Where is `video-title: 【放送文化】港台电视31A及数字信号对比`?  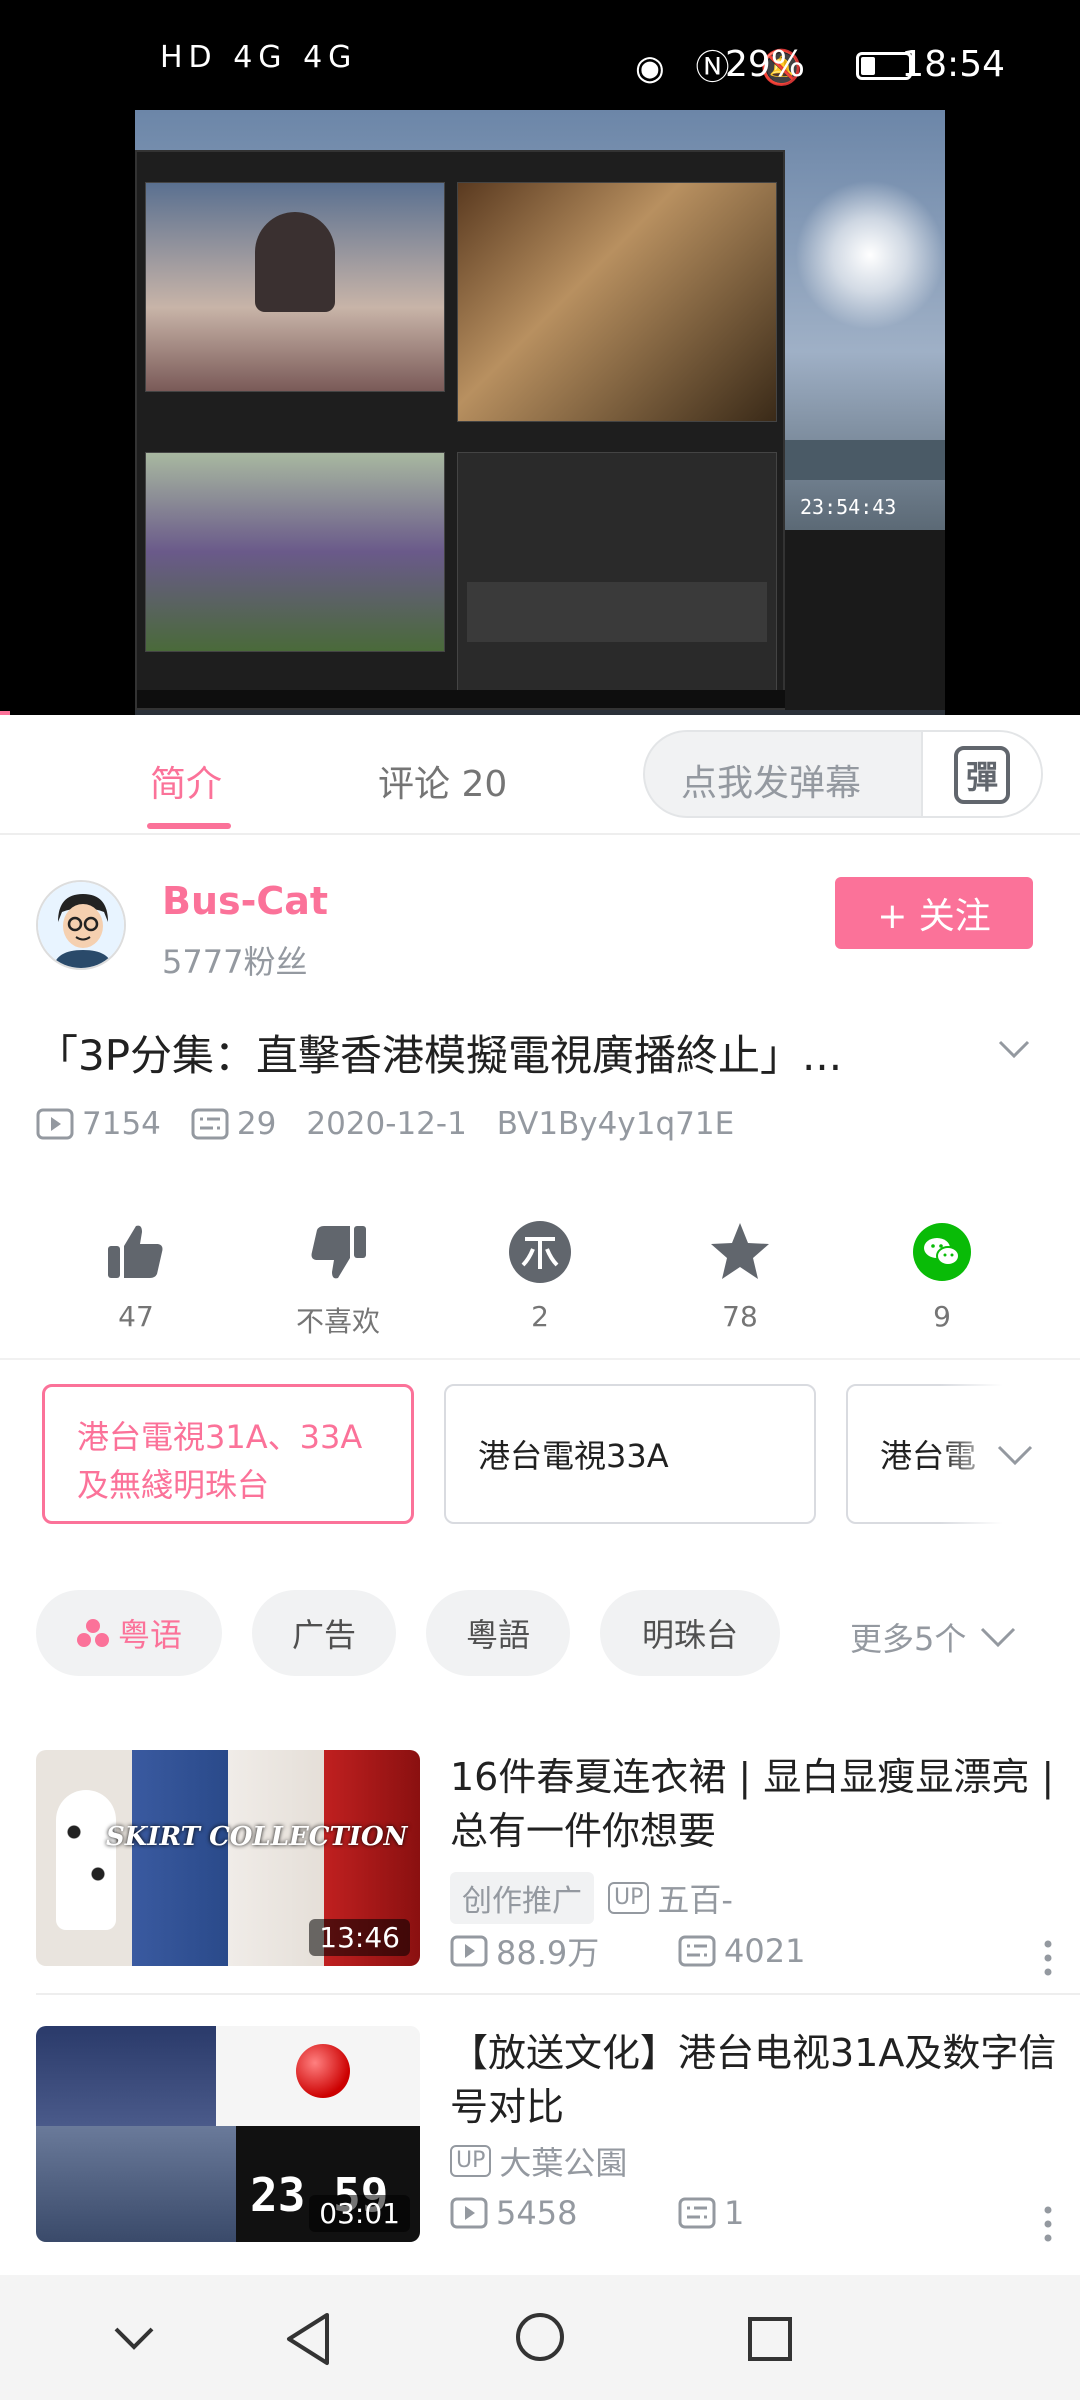
video-title: 【放送文化】港台电视31A及数字信号对比 is located at coordinates (753, 2080).